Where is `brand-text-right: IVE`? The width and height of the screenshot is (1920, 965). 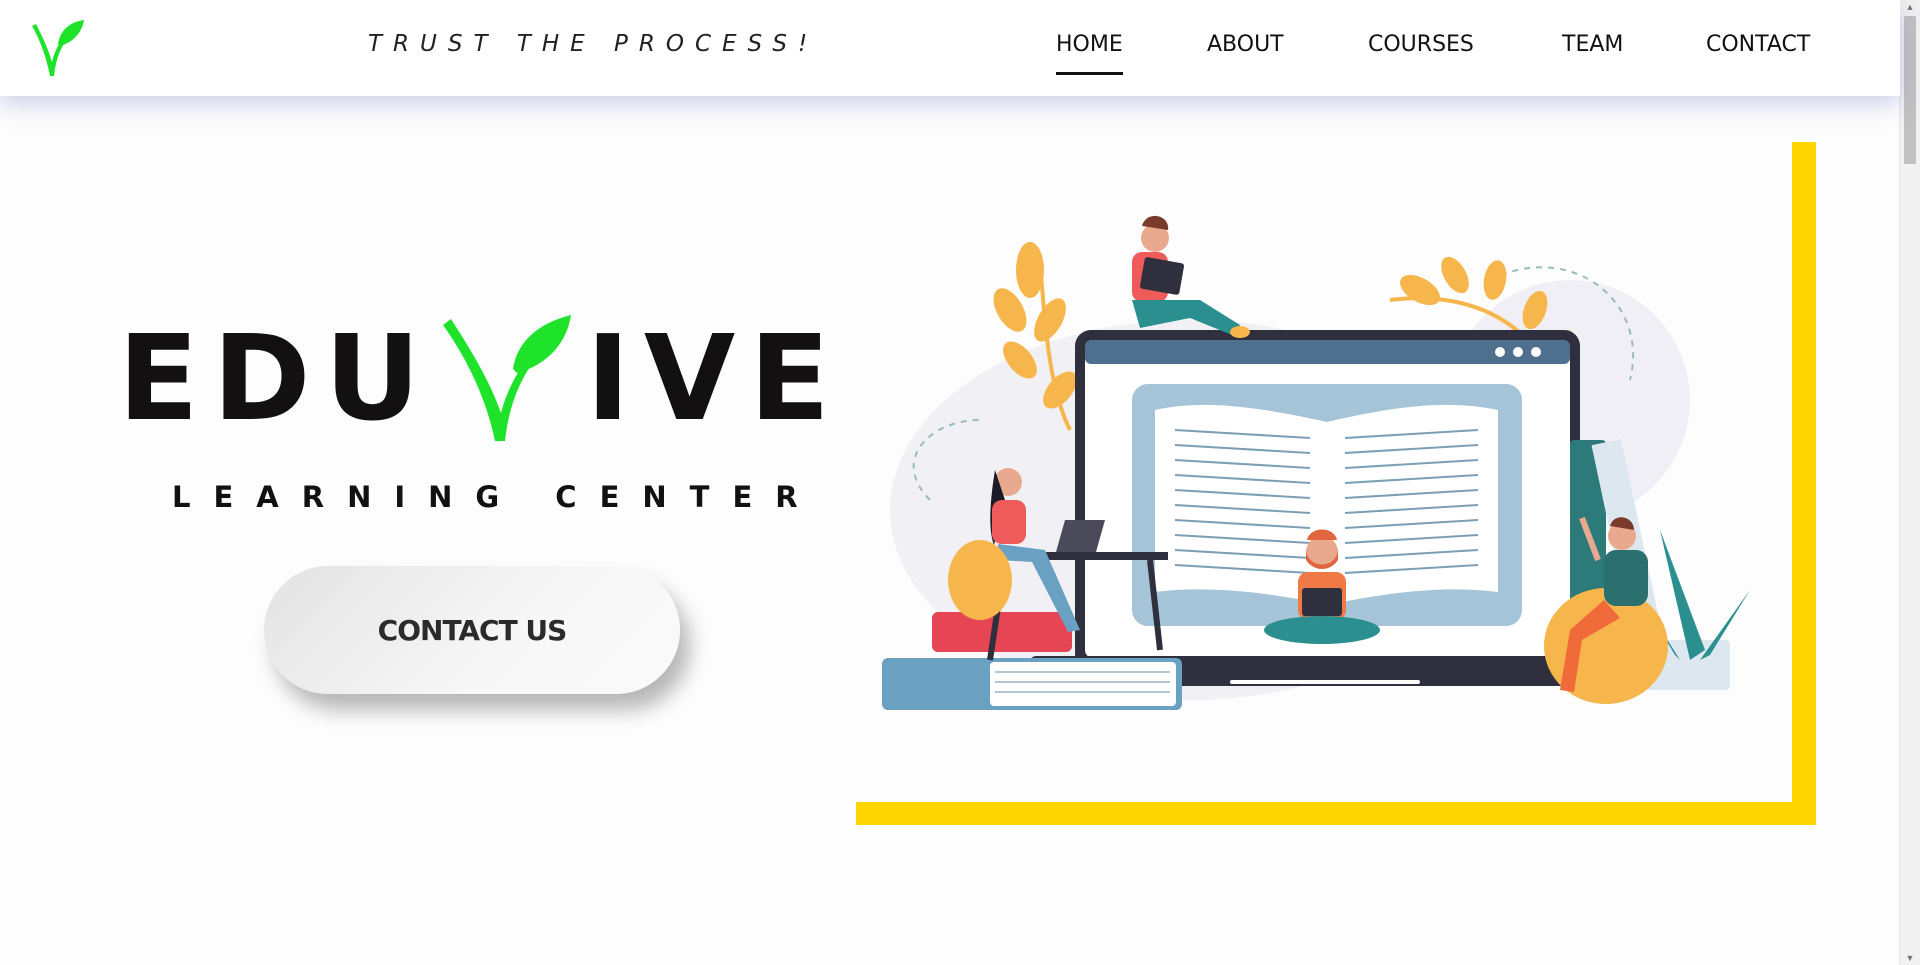
brand-text-right: IVE is located at coordinates (715, 378).